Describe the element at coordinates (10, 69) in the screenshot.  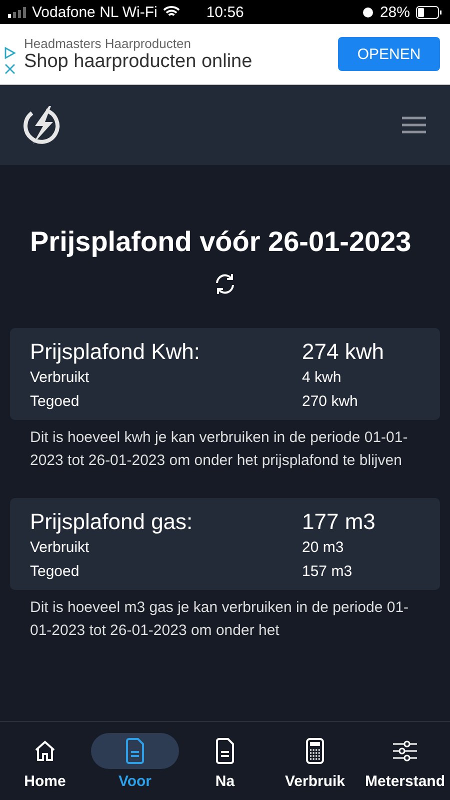
I see `close-icon` at that location.